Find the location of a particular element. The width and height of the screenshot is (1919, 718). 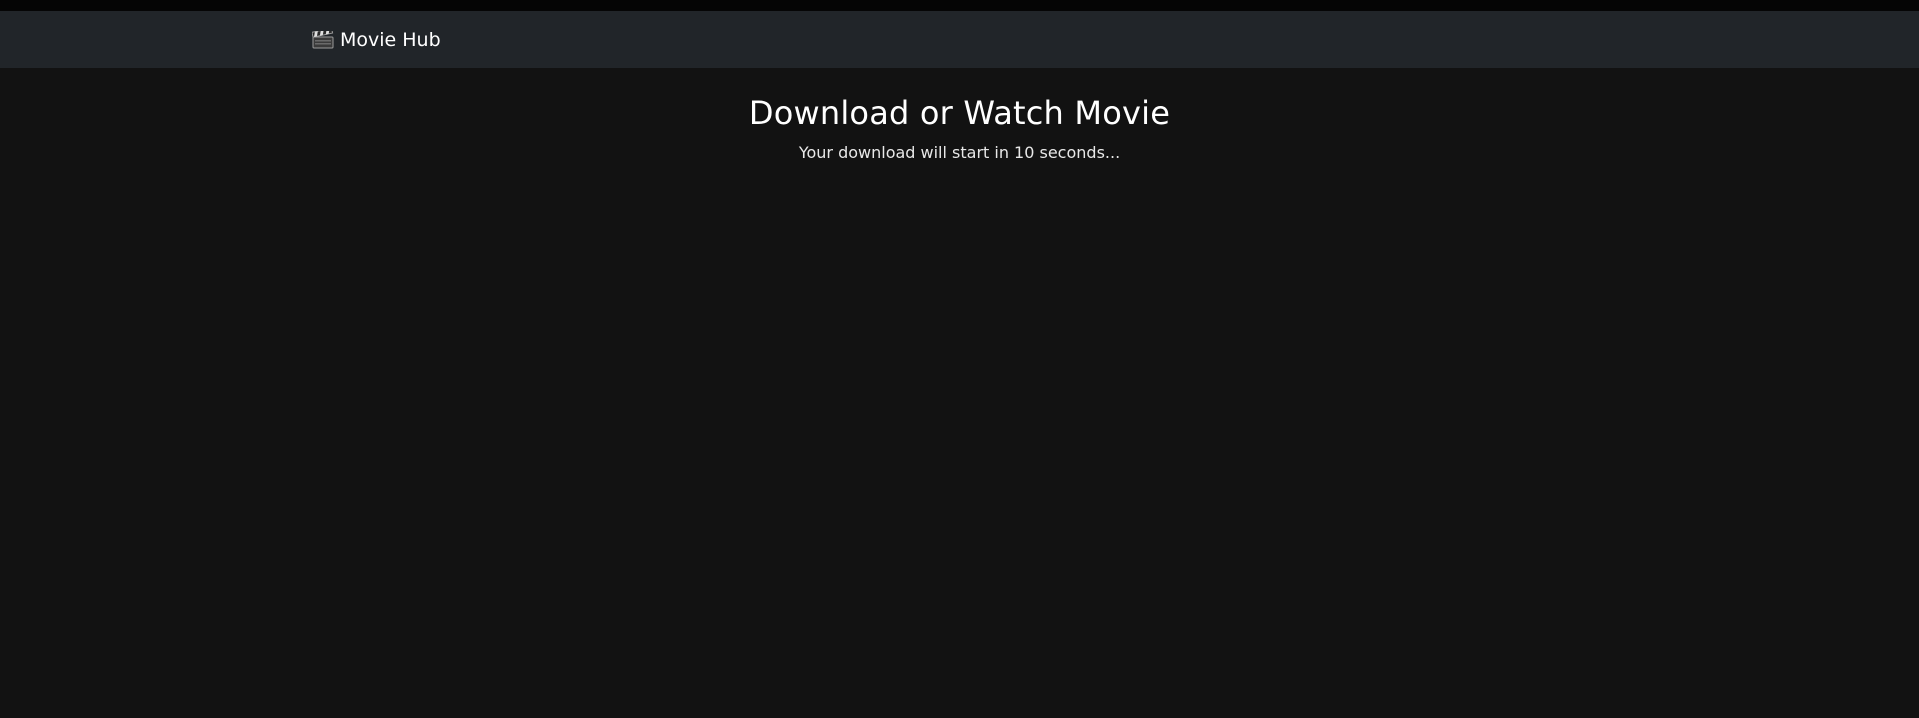

brand-link: Movie Hub is located at coordinates (376, 39).